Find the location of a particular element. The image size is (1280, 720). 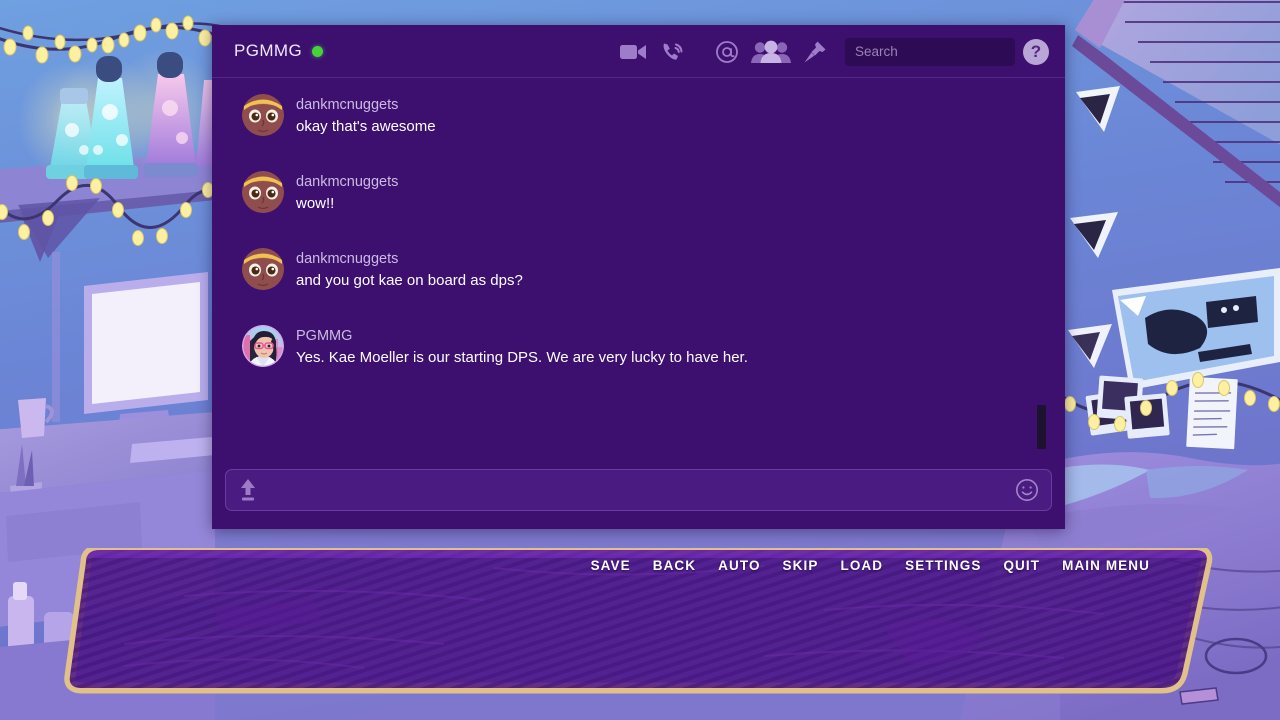

menu-auto: AUTO is located at coordinates (739, 565).